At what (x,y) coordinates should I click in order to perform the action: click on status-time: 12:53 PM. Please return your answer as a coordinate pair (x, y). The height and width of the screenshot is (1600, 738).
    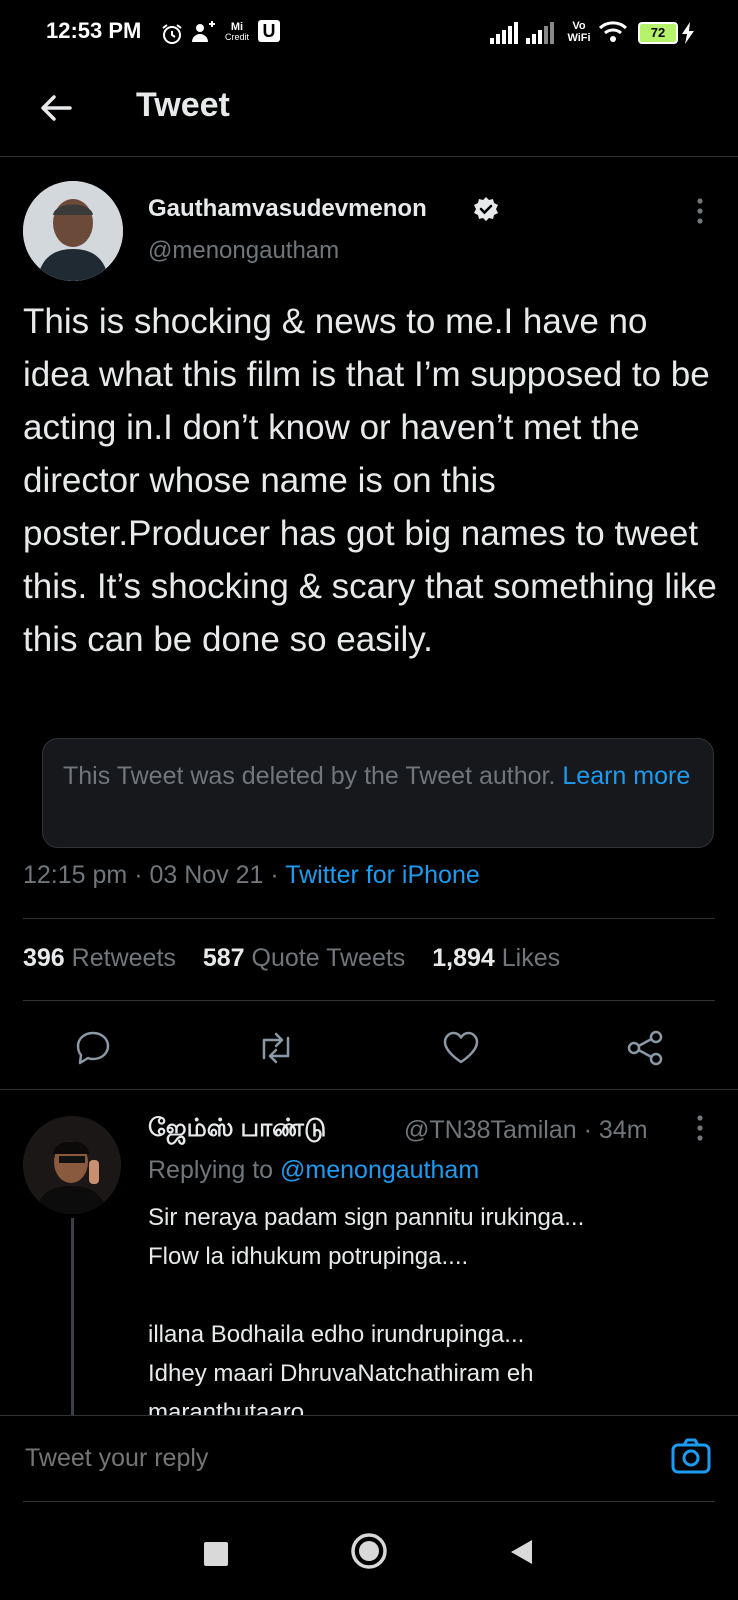
    Looking at the image, I should click on (94, 30).